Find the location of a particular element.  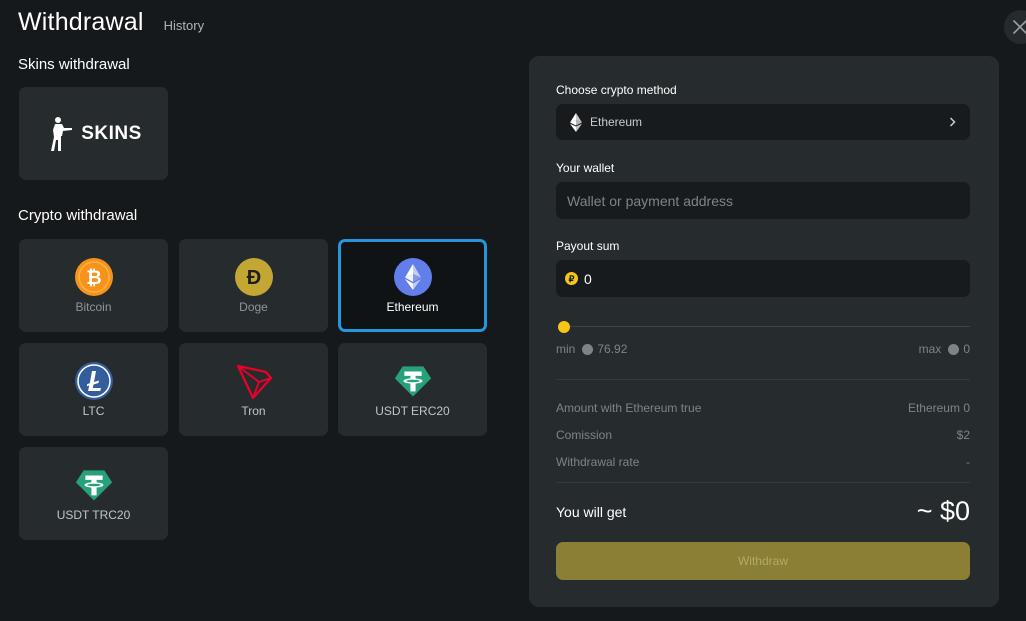

withdraw-button: Withdraw is located at coordinates (763, 561).